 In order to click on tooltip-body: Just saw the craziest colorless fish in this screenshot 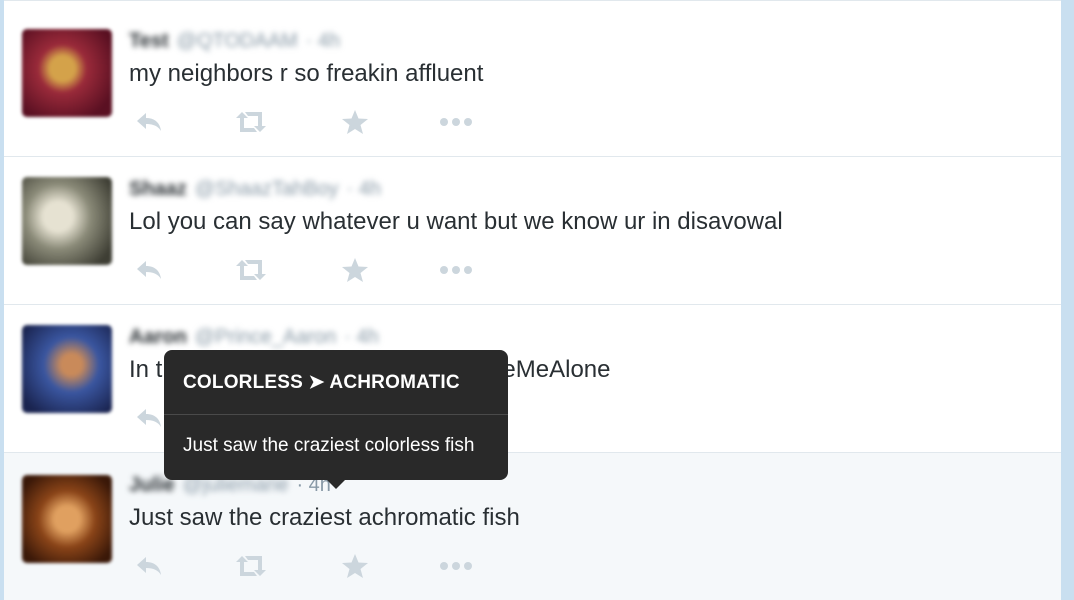, I will do `click(329, 445)`.